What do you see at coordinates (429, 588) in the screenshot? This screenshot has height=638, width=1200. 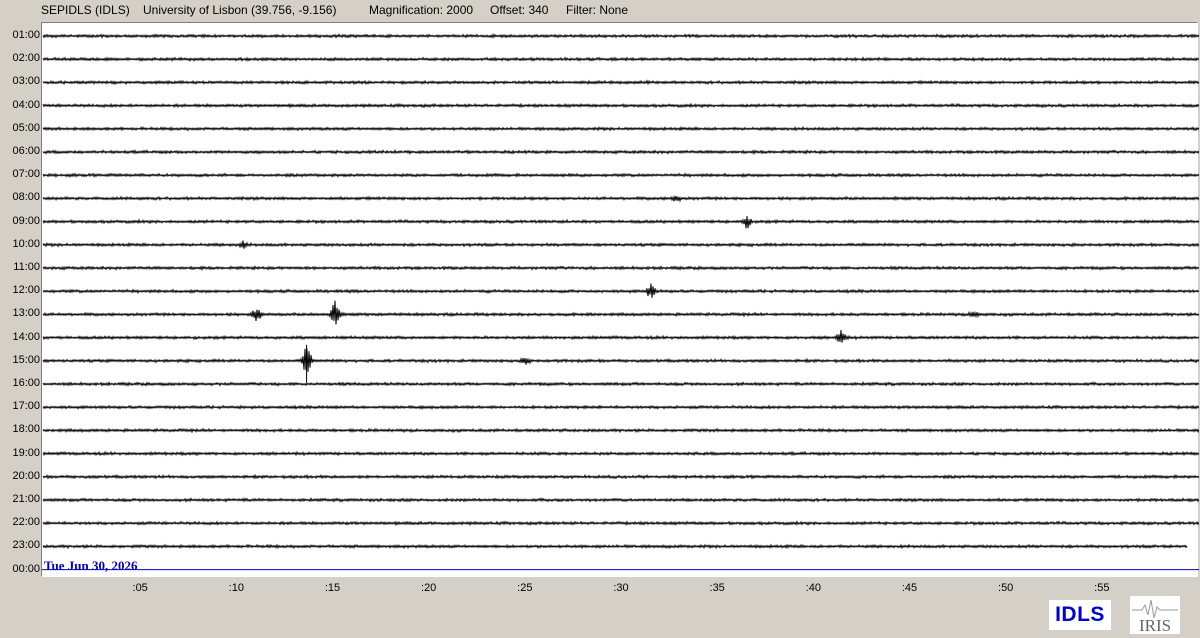 I see `minute-label: :20` at bounding box center [429, 588].